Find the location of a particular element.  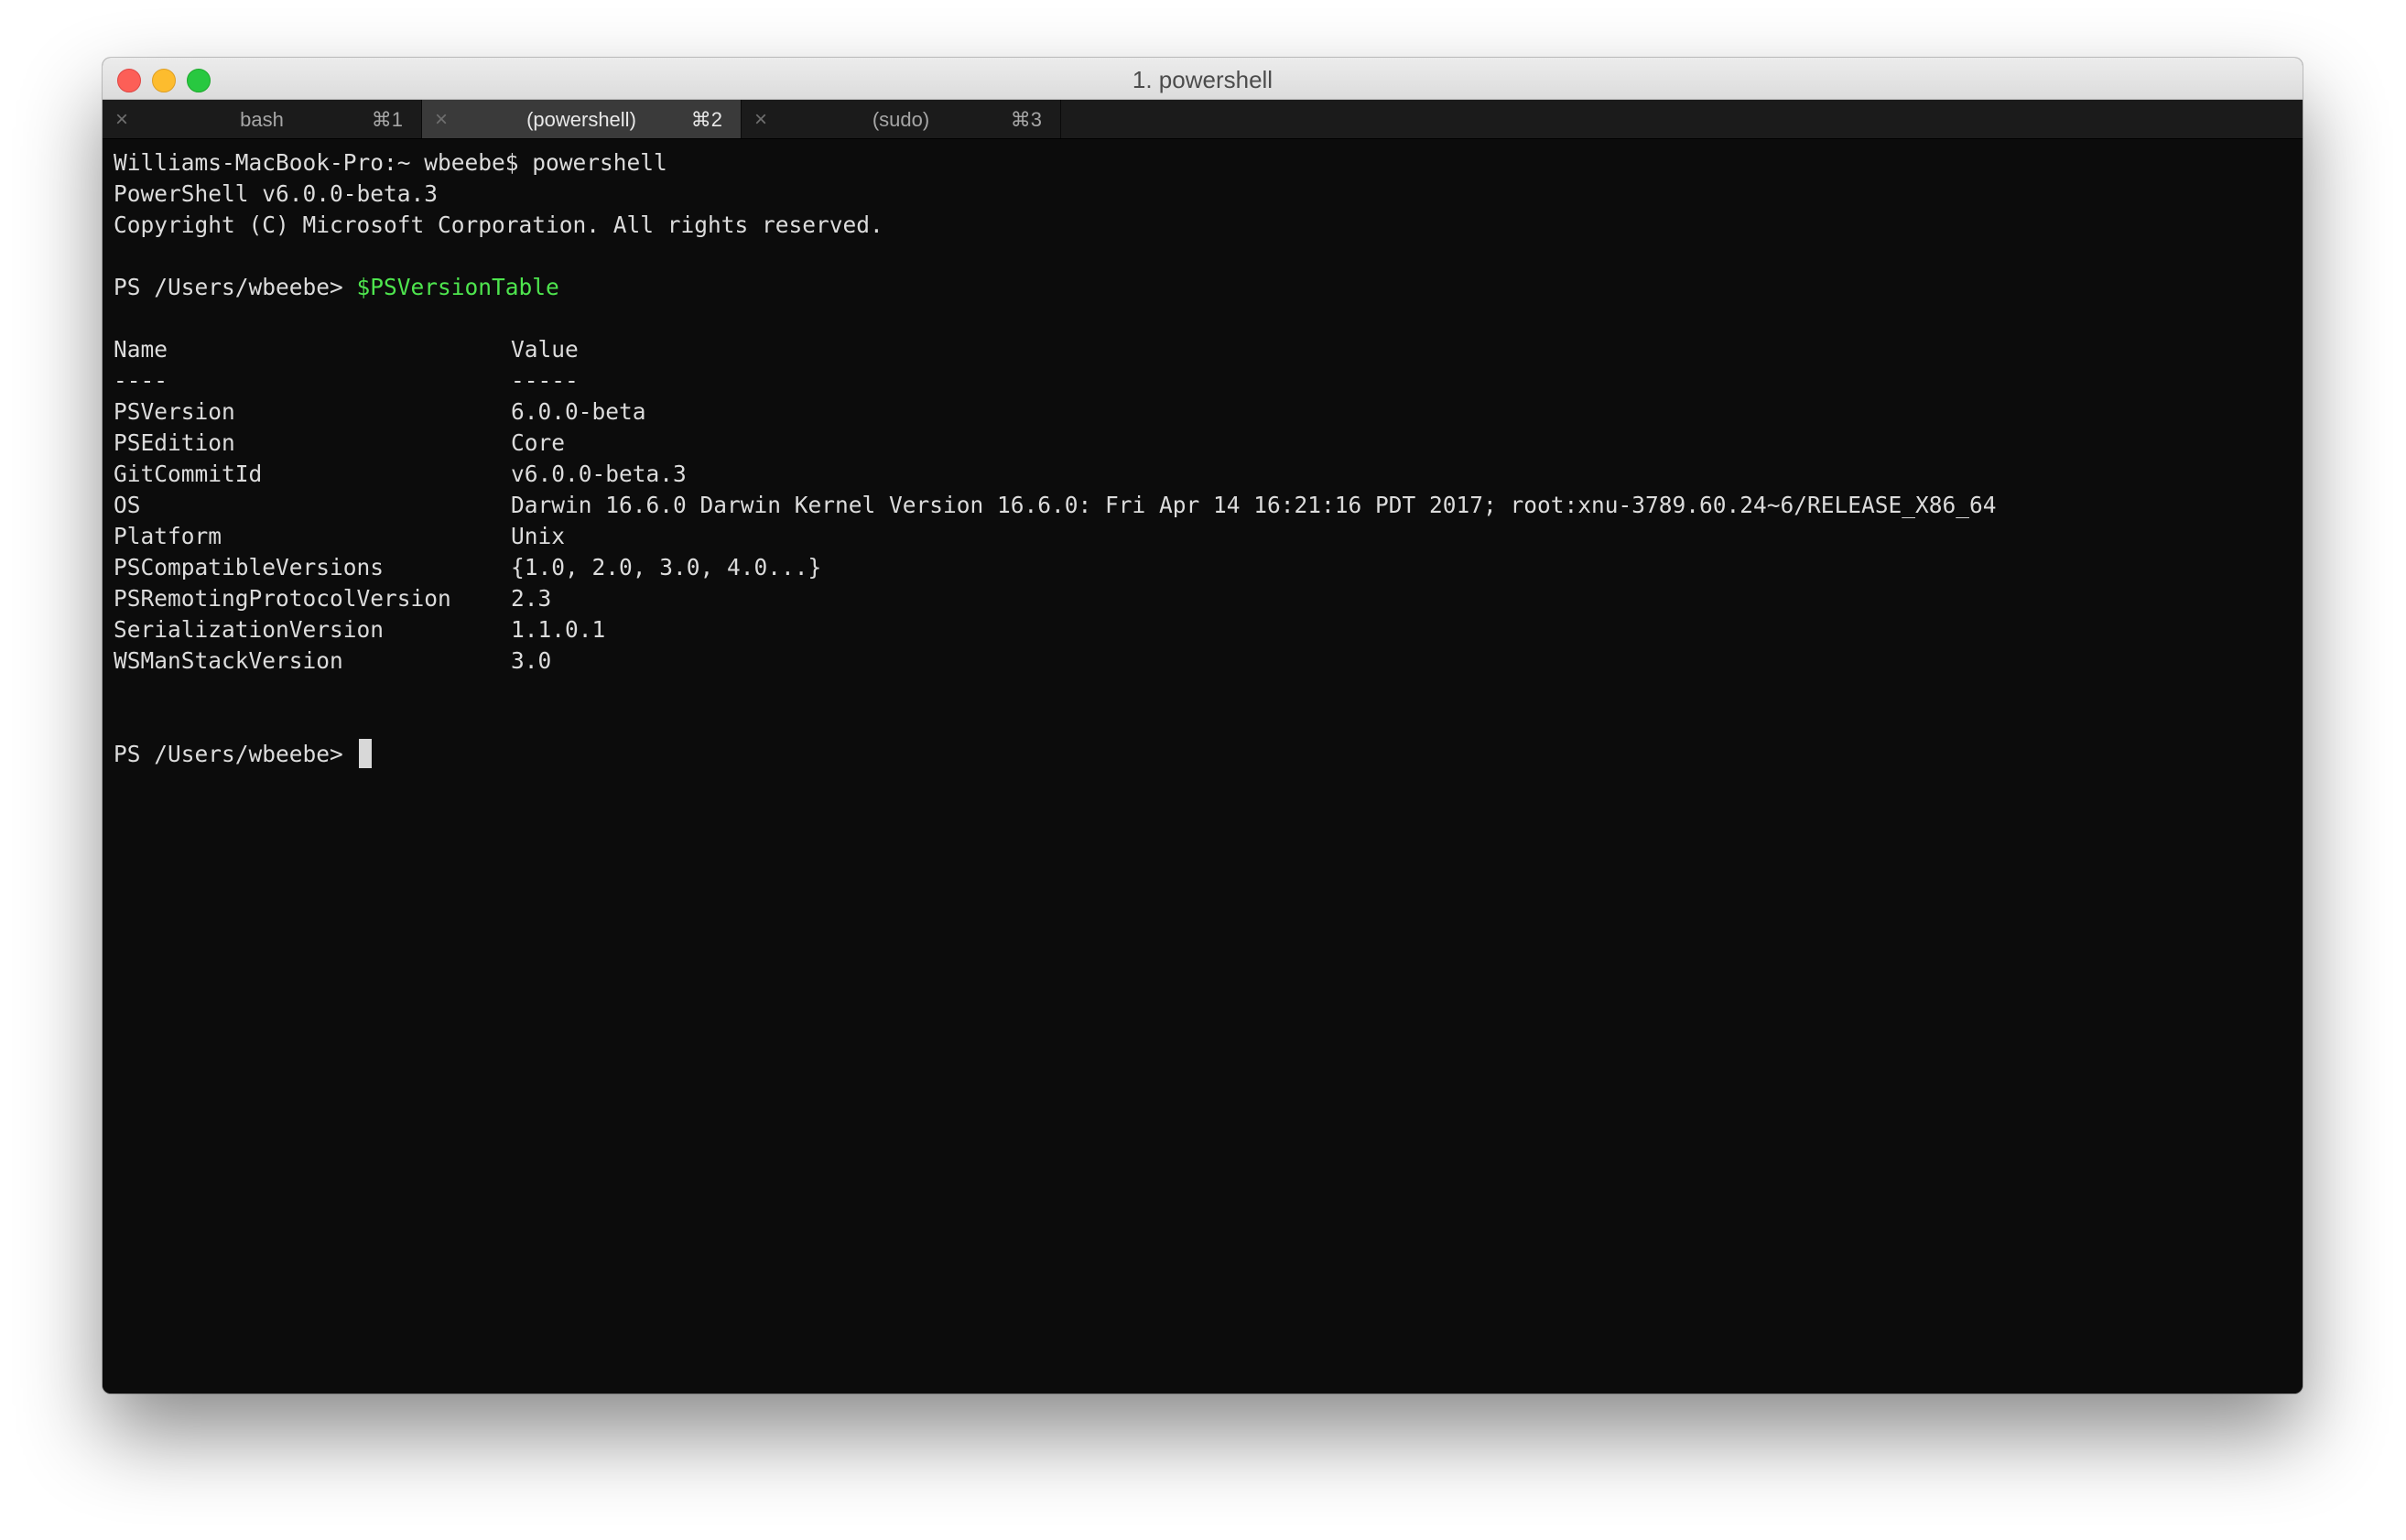

table-row: PSVersion 6.0.0-beta is located at coordinates (1208, 412).